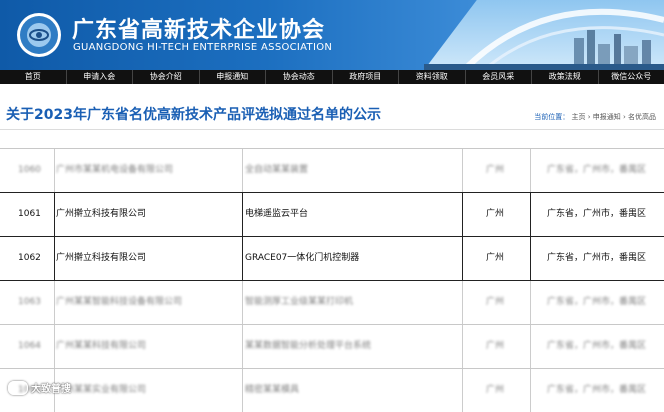 Image resolution: width=664 pixels, height=412 pixels. I want to click on breadcrumb: 当前位置： 主页 › 申报通知 › 名优高品, so click(595, 117).